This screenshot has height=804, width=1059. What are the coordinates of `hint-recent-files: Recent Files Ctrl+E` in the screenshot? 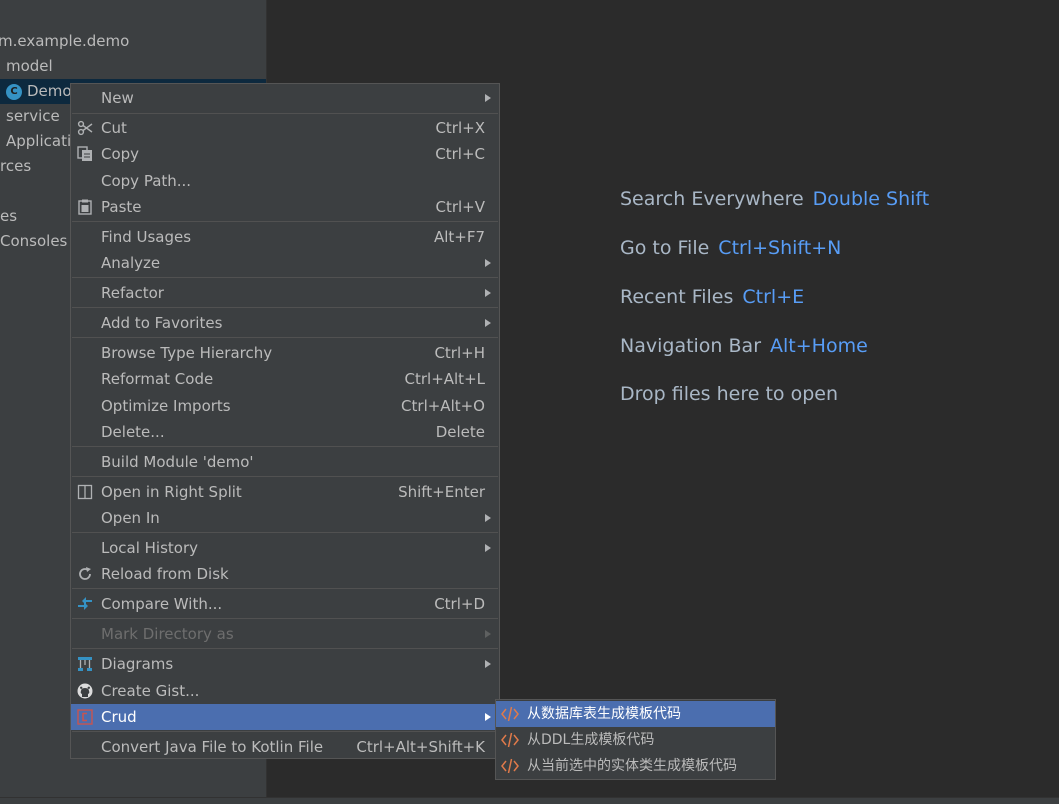 It's located at (712, 297).